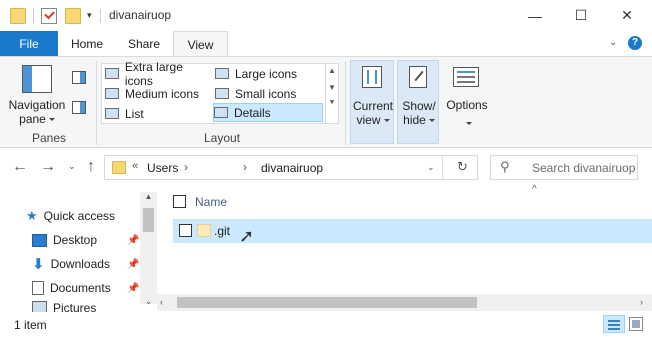  I want to click on layout-group-label: Layout, so click(222, 138).